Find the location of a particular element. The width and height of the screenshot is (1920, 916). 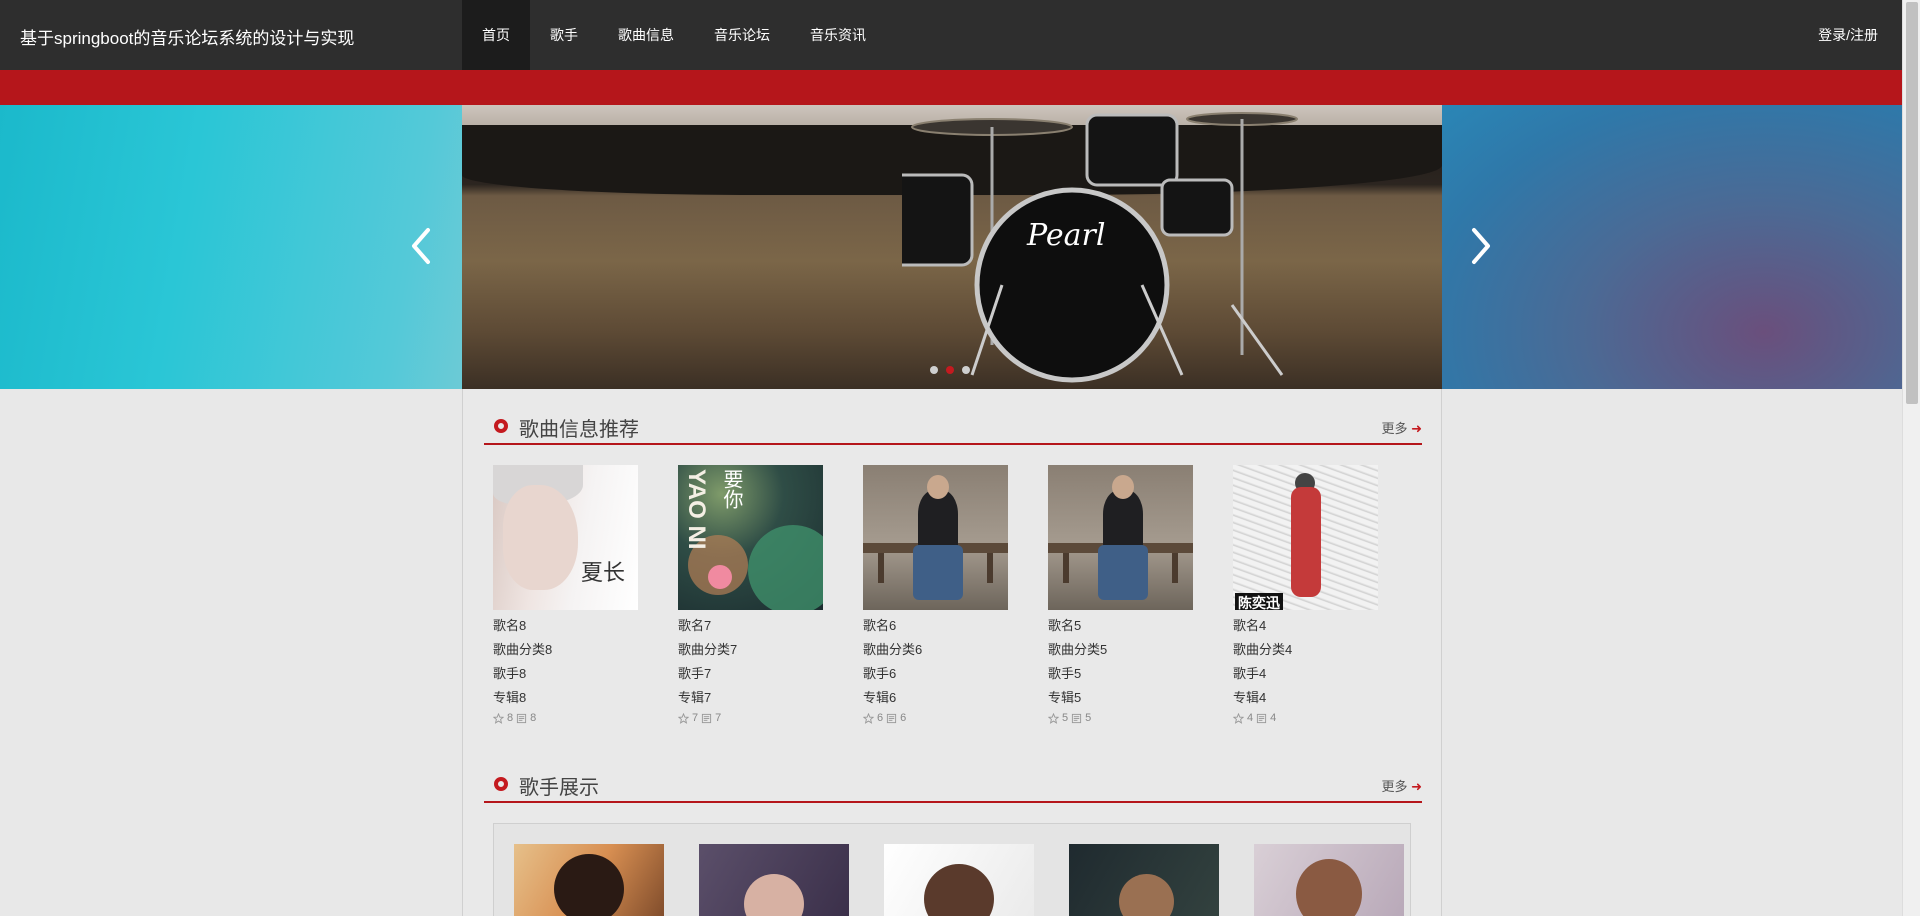

scrollbar-thumb is located at coordinates (1912, 203).